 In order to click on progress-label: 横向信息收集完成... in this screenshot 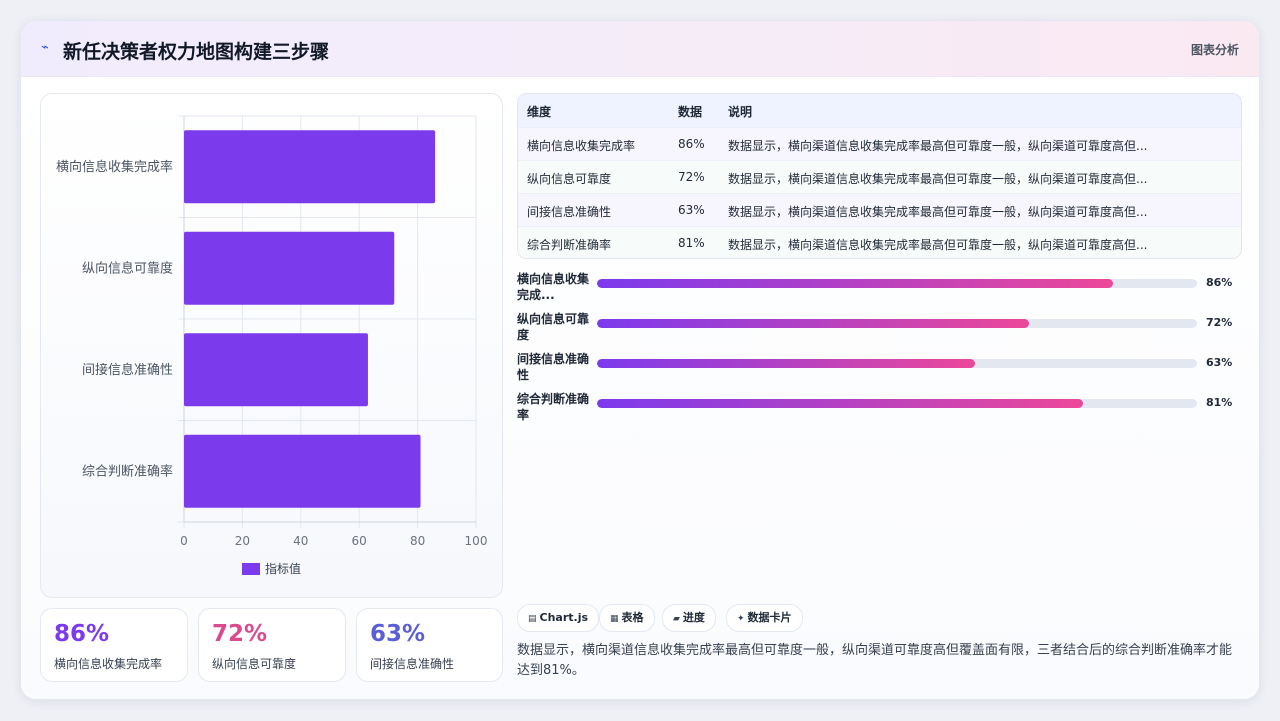, I will do `click(553, 287)`.